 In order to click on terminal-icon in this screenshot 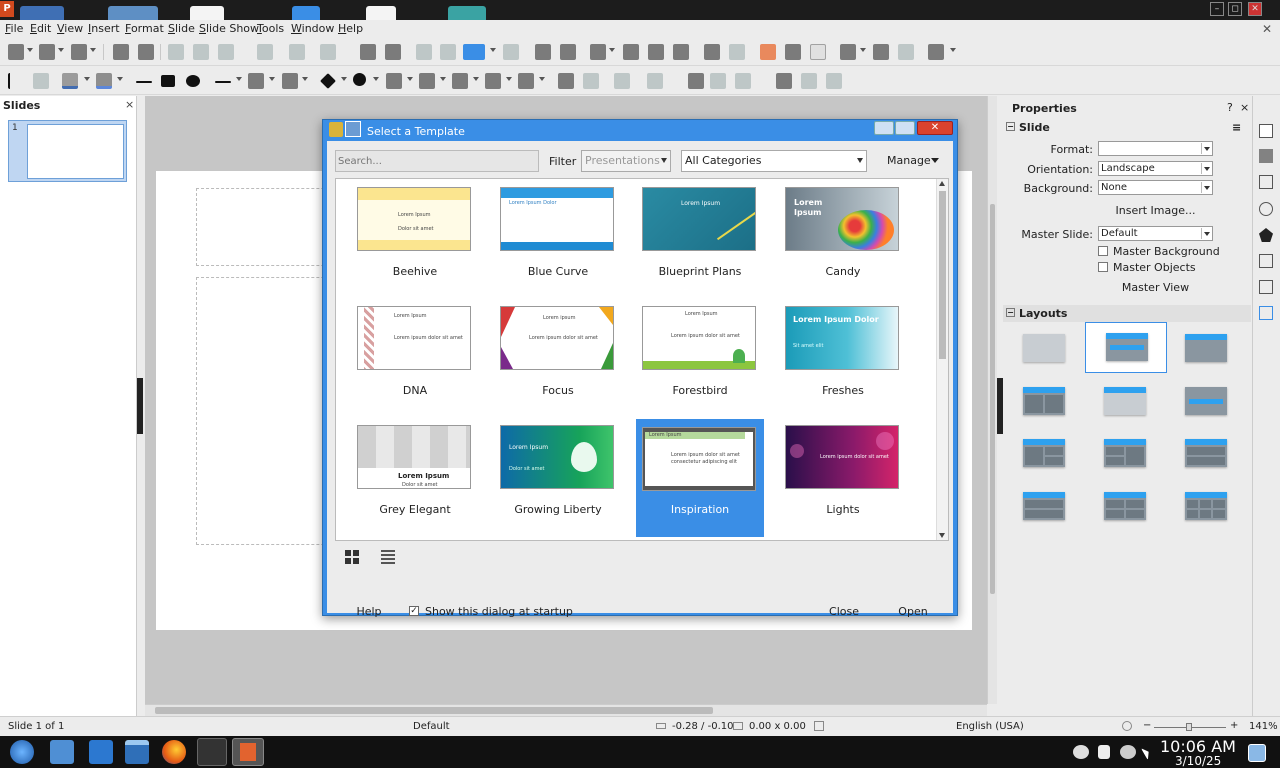, I will do `click(212, 752)`.